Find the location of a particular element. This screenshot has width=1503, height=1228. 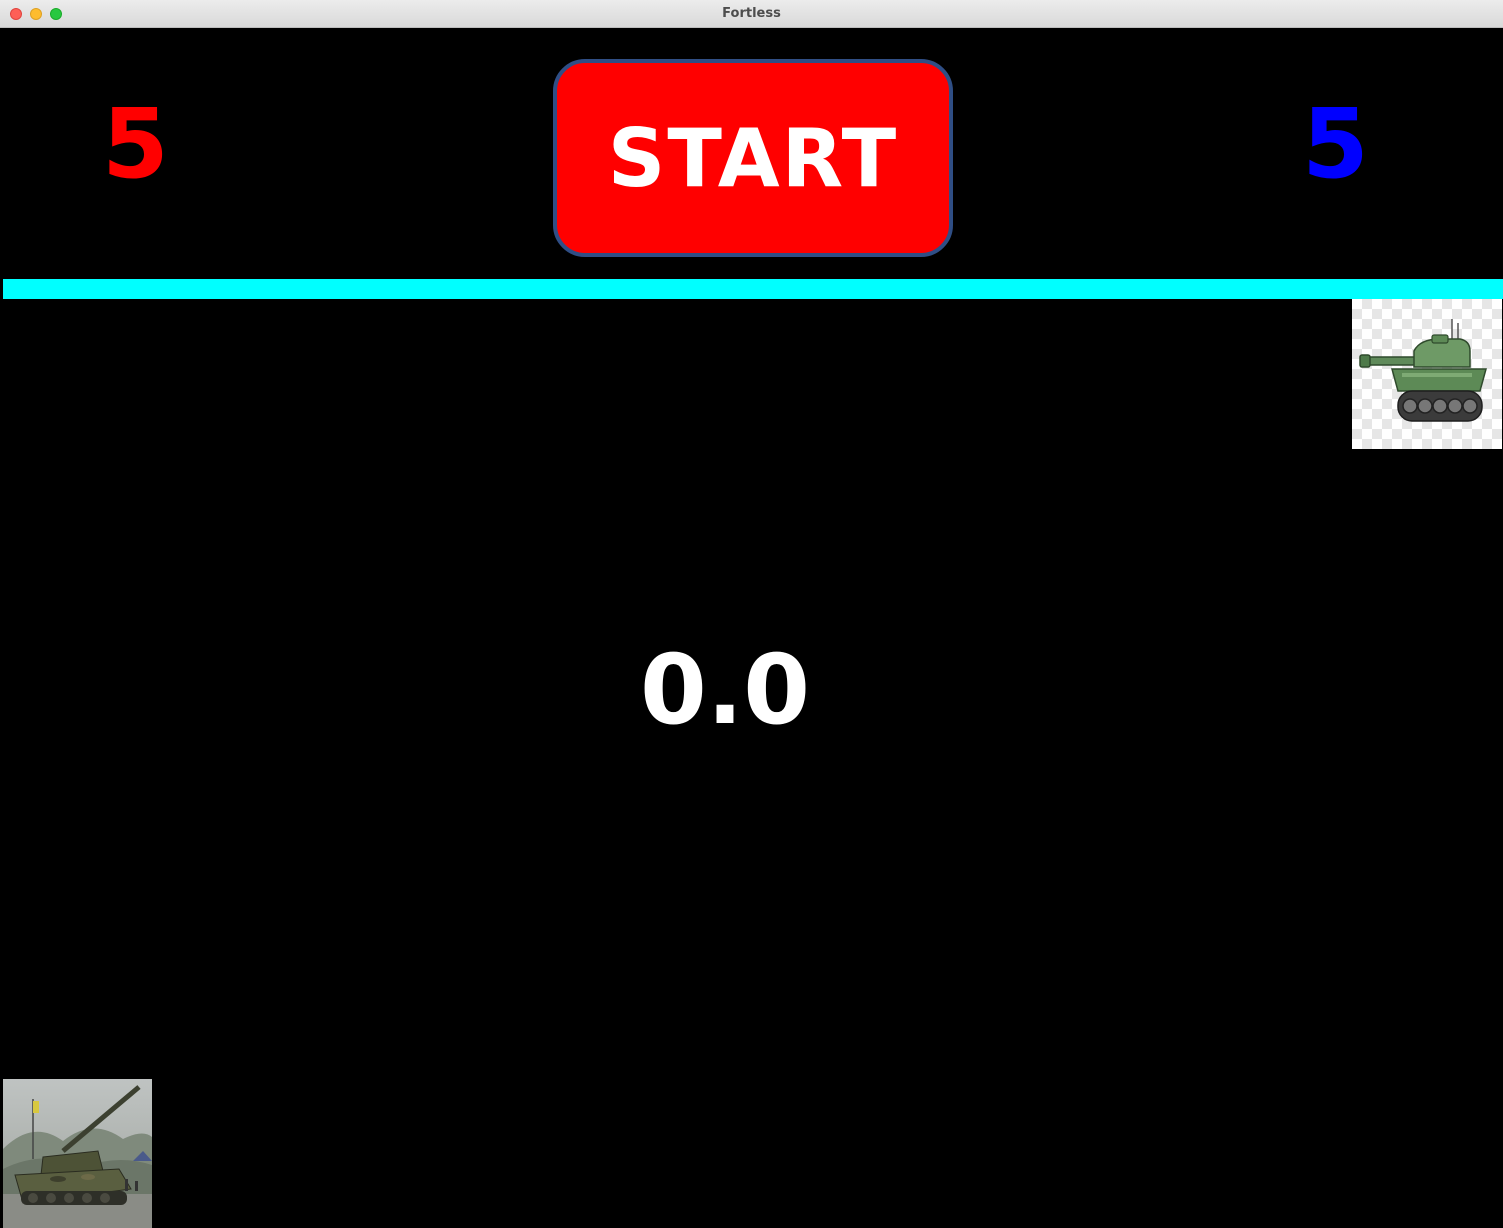

window-title: Fortless is located at coordinates (751, 13).